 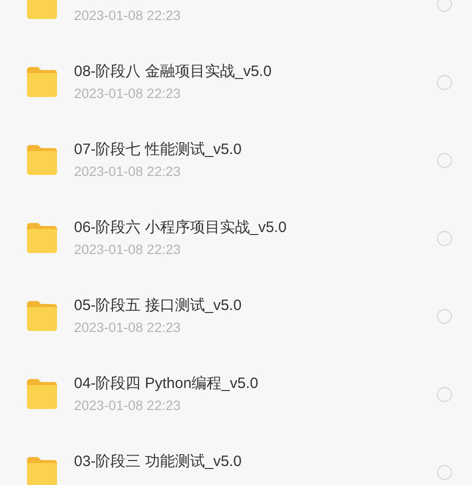 What do you see at coordinates (158, 150) in the screenshot?
I see `folder-name: 07-阶段七 性能测试_v5.0` at bounding box center [158, 150].